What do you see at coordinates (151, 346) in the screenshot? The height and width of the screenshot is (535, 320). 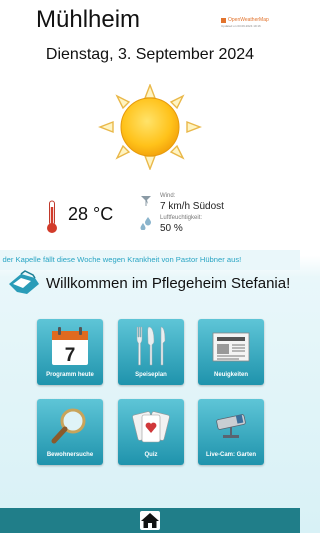 I see `cutlery-icon` at bounding box center [151, 346].